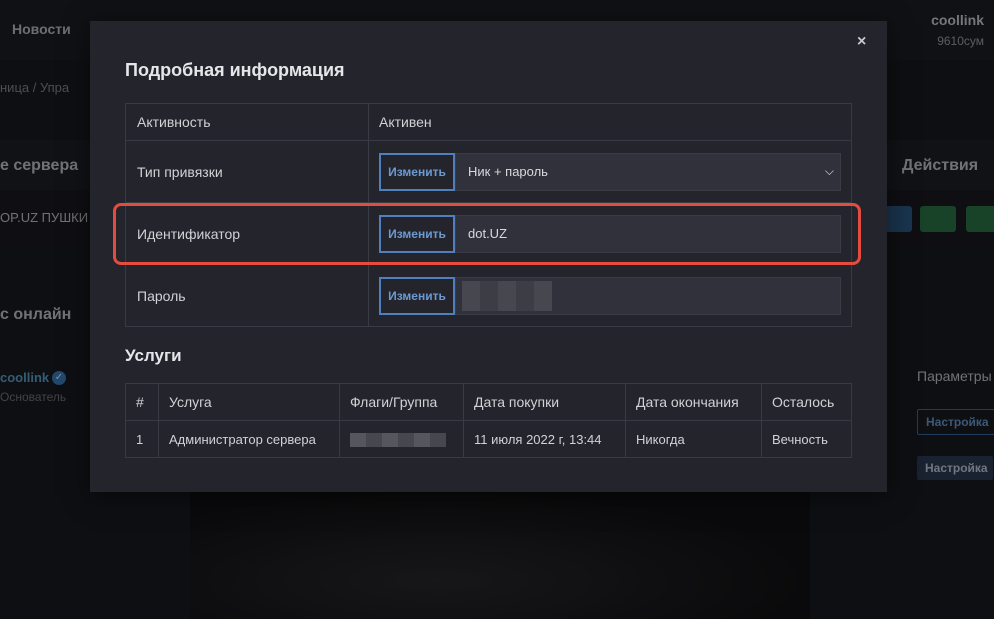 This screenshot has width=994, height=619. Describe the element at coordinates (247, 295) in the screenshot. I see `password-label: Пароль` at that location.